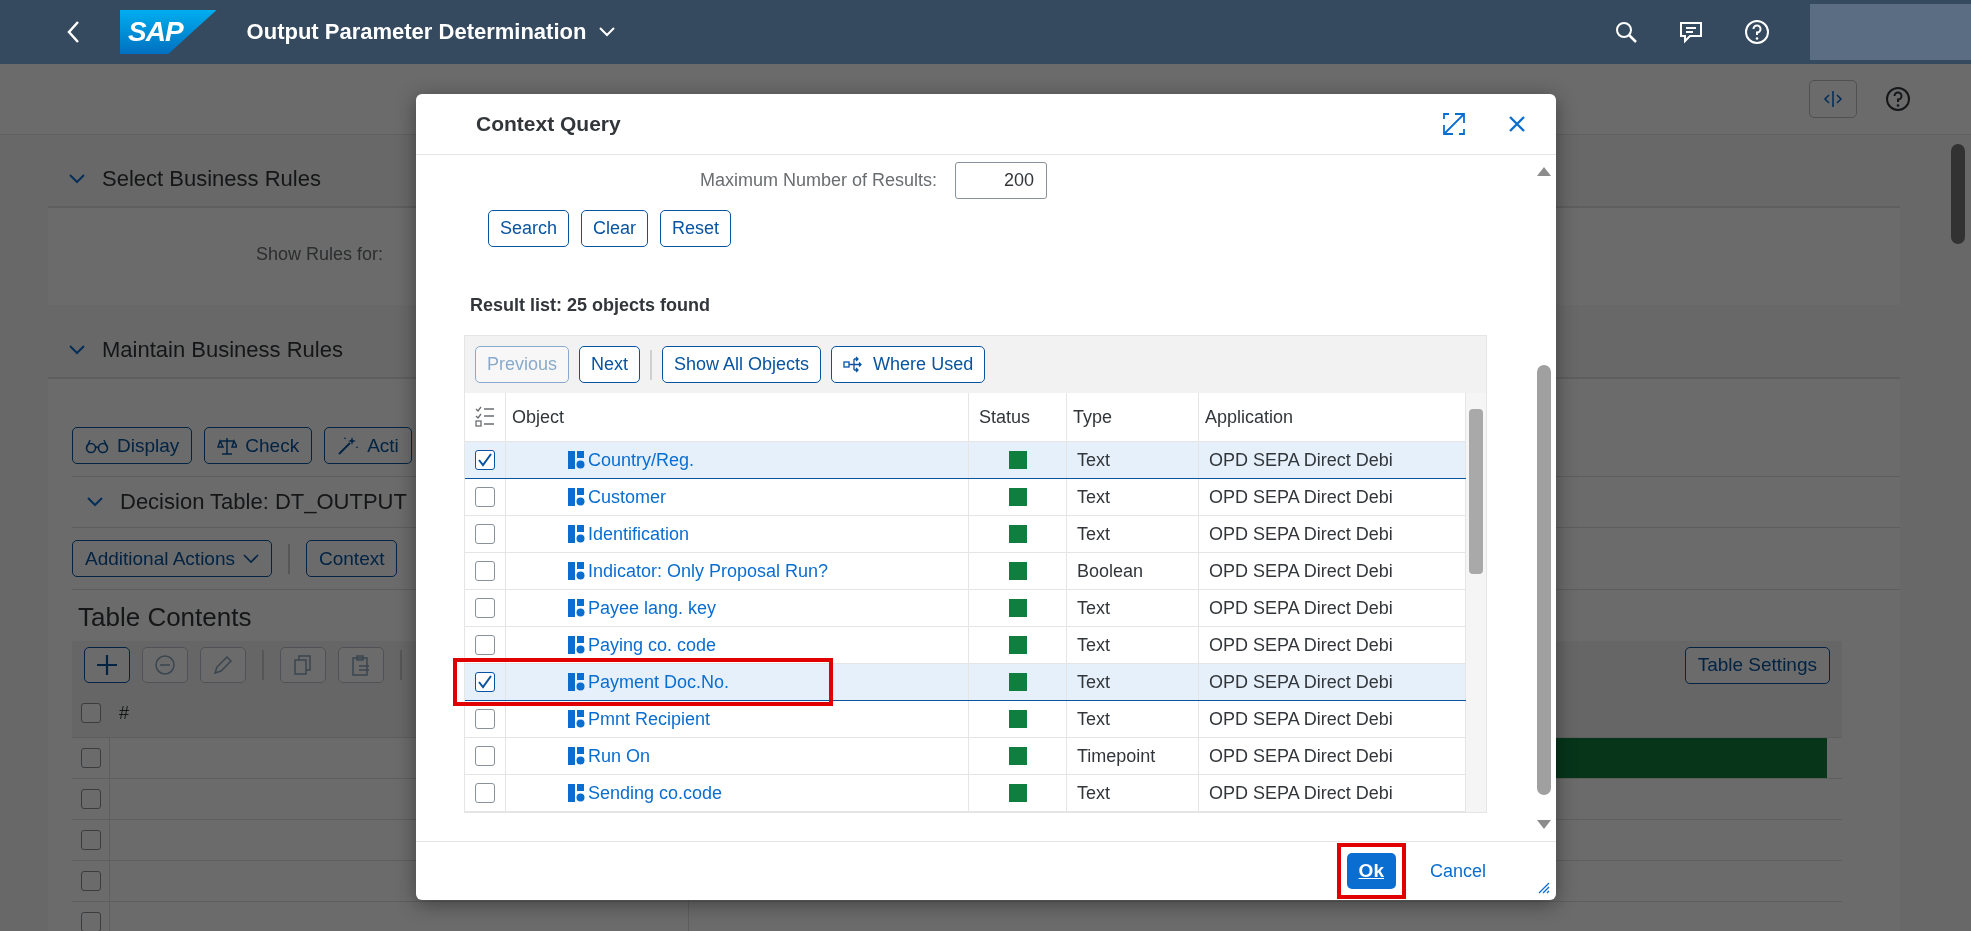  What do you see at coordinates (817, 180) in the screenshot?
I see `field-label: Maximum Number of Results:` at bounding box center [817, 180].